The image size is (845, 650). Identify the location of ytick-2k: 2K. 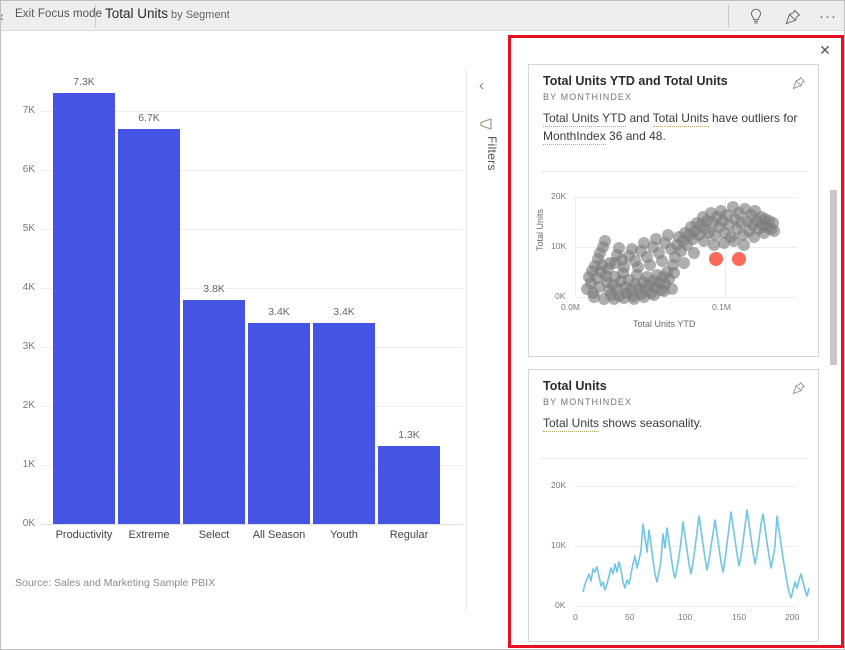
(28, 405).